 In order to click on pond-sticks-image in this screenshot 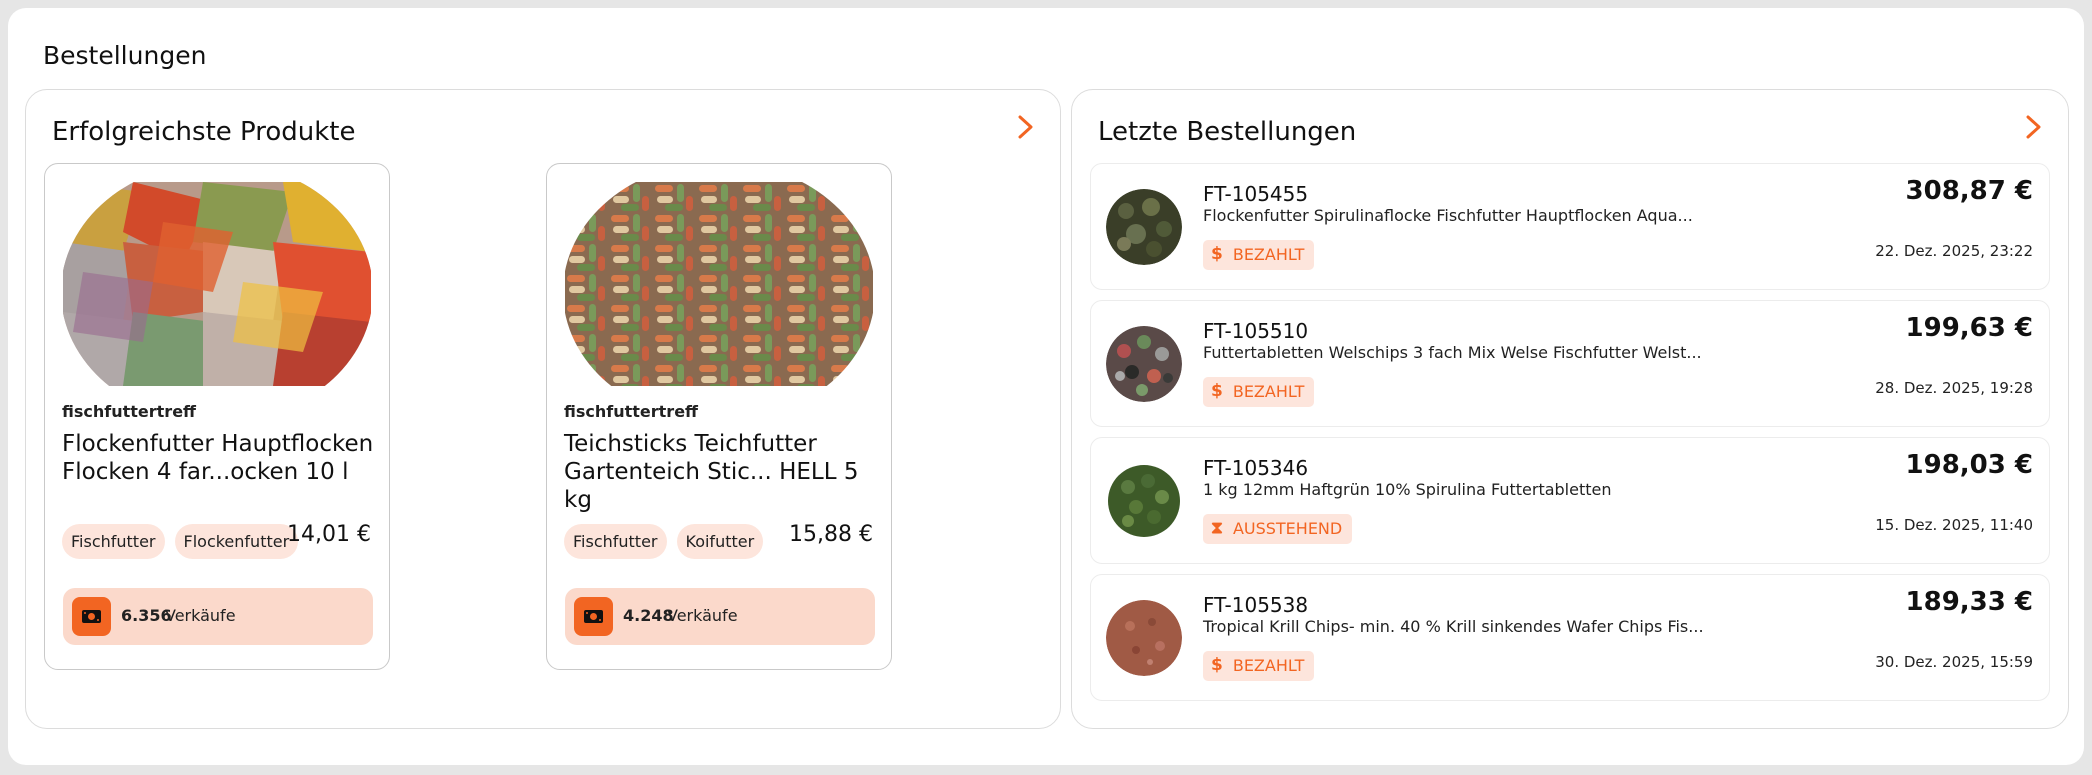, I will do `click(719, 284)`.